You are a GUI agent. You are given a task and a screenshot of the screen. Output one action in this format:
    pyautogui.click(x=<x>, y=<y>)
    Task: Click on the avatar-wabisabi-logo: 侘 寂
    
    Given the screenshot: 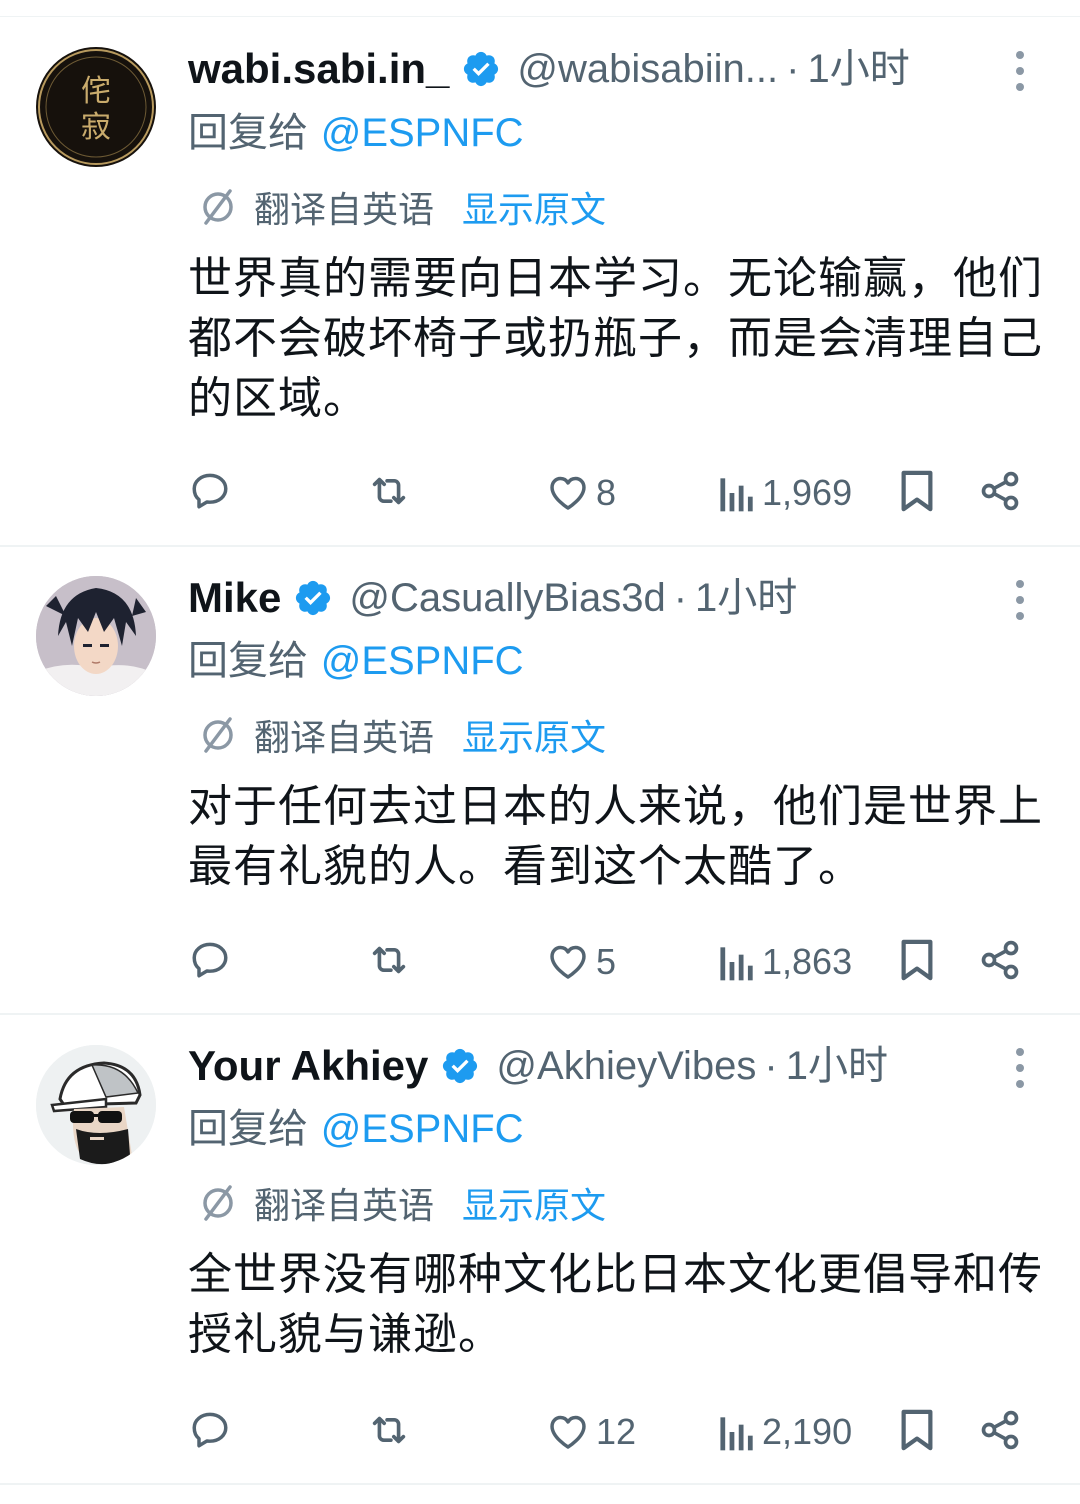 What is the action you would take?
    pyautogui.click(x=96, y=107)
    